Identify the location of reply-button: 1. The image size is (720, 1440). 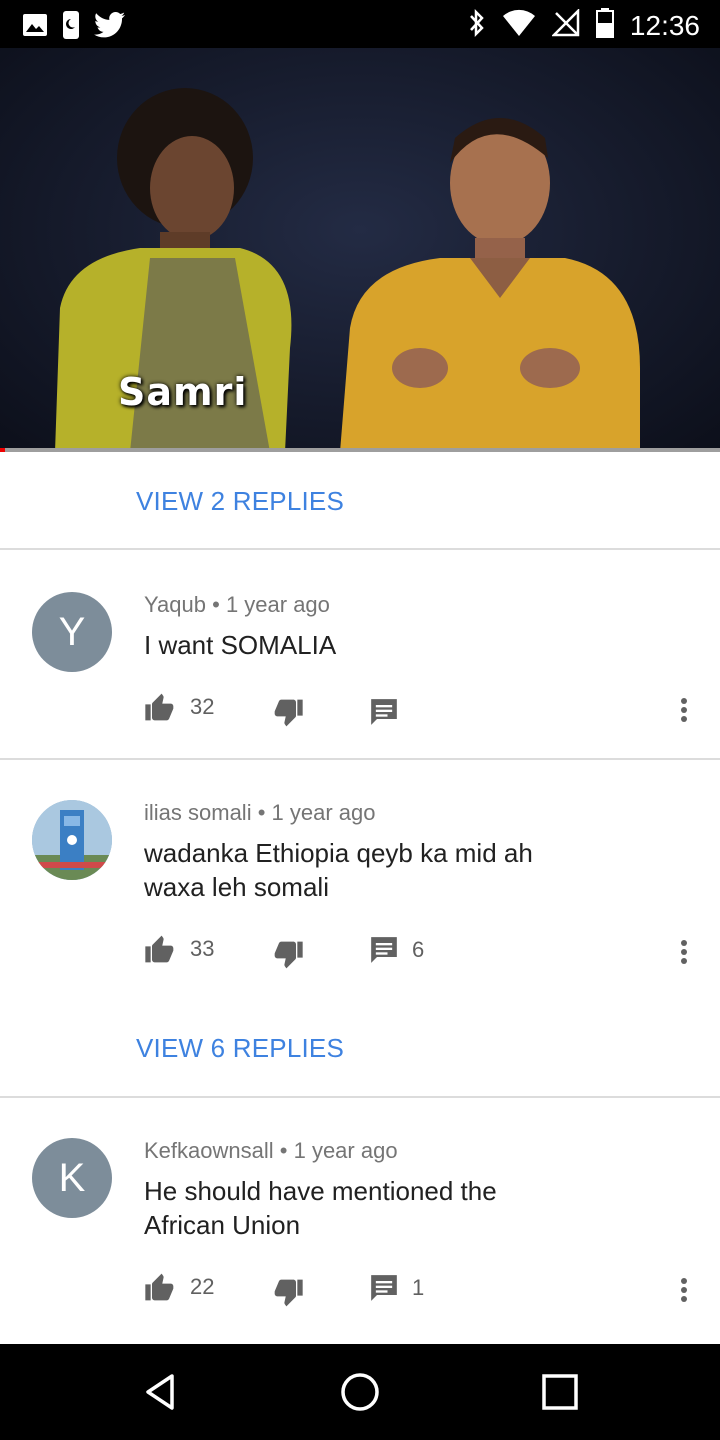
(397, 1288).